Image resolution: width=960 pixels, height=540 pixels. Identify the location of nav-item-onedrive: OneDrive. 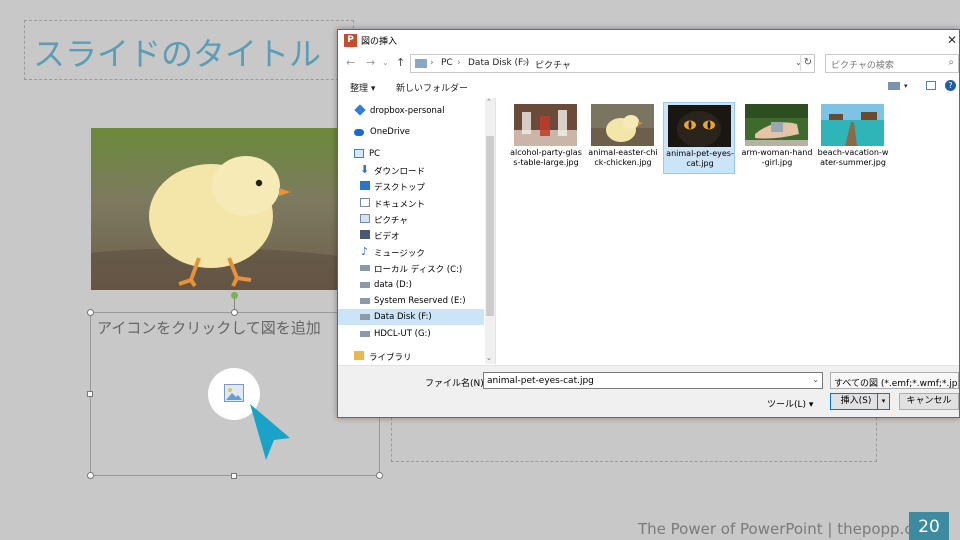
(411, 132).